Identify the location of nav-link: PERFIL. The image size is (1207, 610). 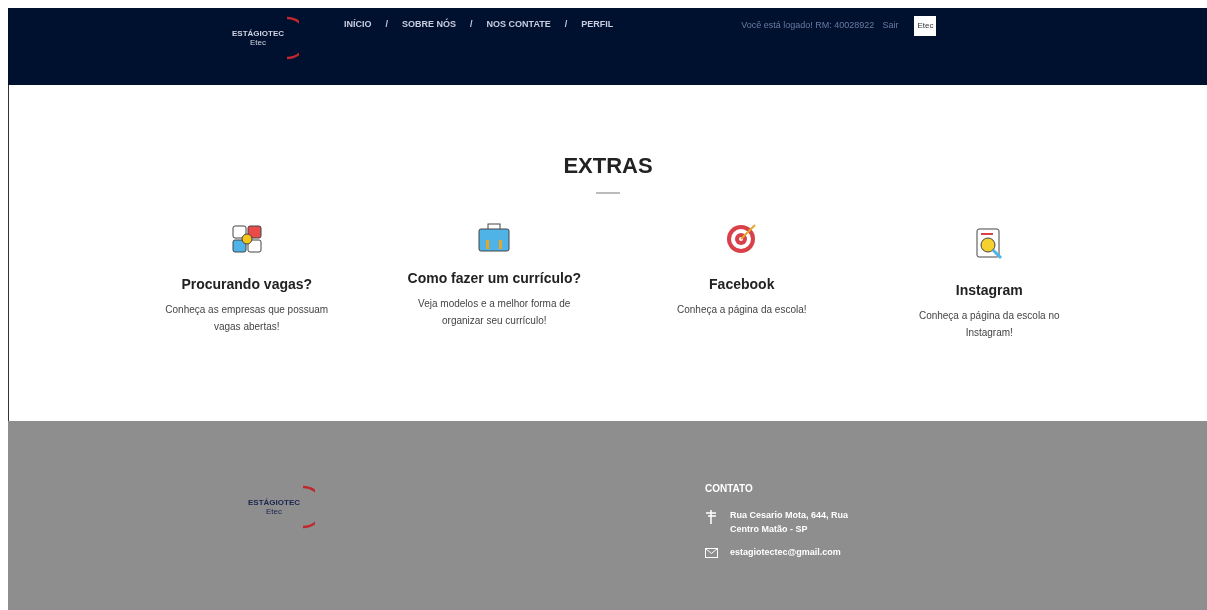
(597, 25).